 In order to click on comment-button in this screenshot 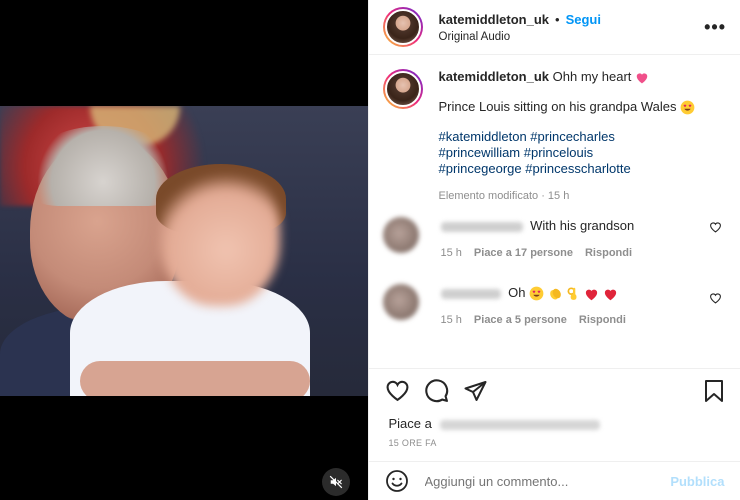, I will do `click(436, 390)`.